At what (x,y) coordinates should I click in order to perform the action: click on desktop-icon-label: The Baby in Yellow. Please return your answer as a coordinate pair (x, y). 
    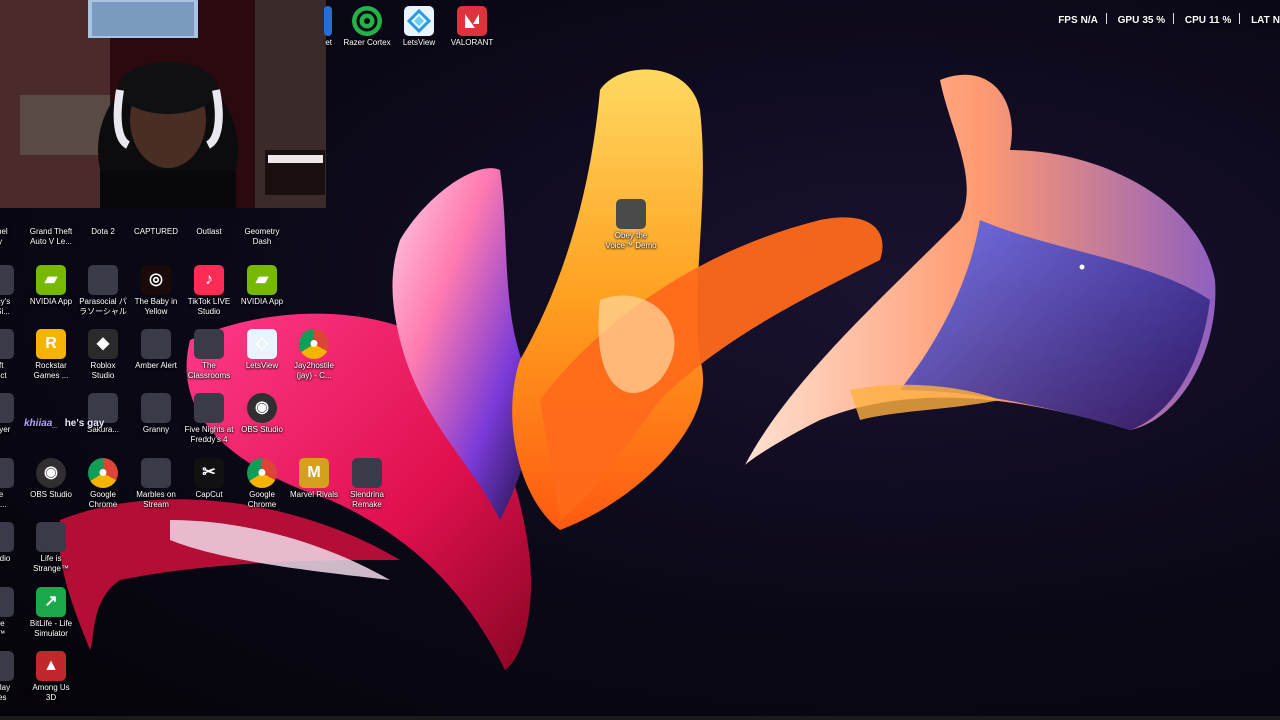
    Looking at the image, I should click on (156, 306).